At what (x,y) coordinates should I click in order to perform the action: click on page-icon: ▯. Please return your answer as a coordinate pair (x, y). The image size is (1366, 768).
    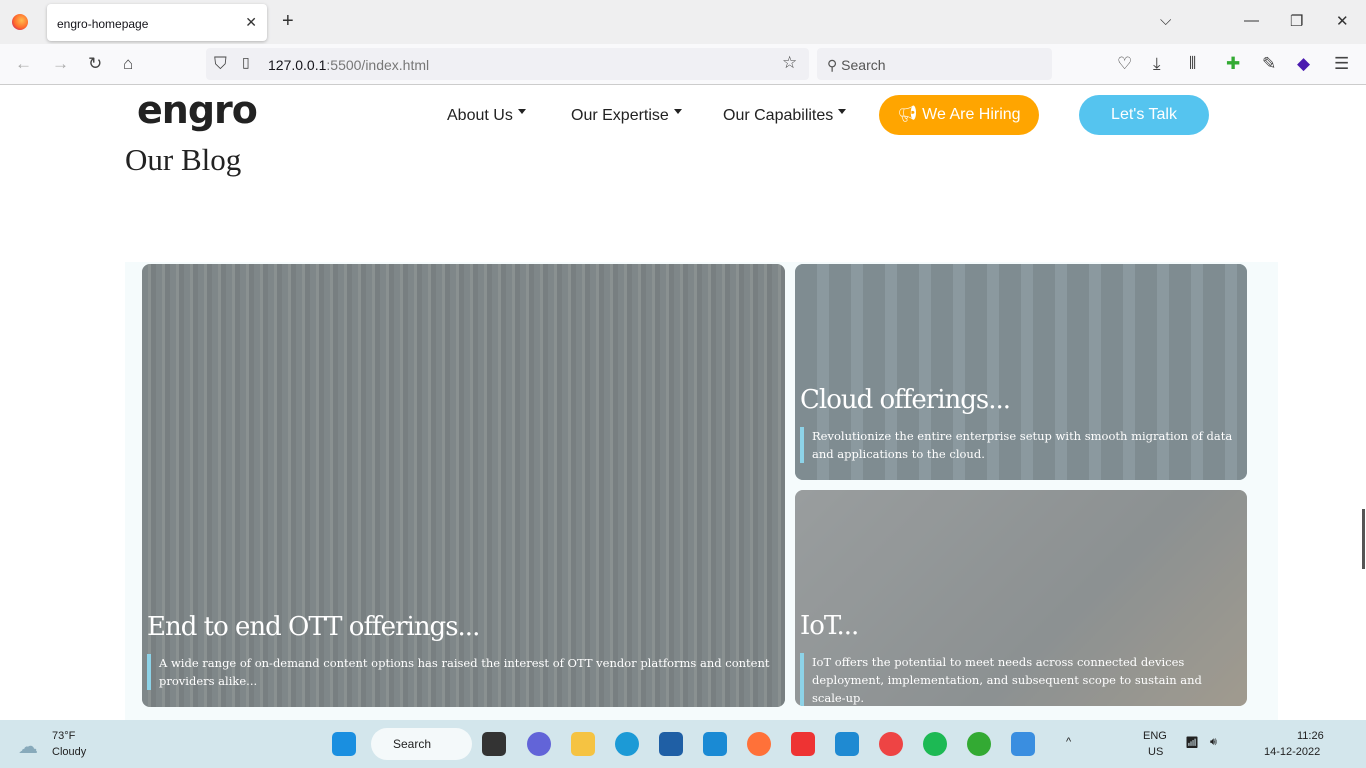
    Looking at the image, I should click on (246, 62).